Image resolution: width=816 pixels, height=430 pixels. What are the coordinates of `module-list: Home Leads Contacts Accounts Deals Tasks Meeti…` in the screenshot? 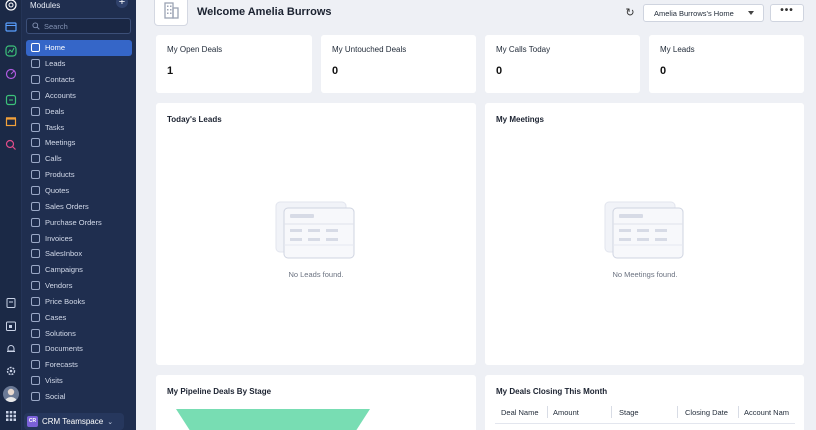 It's located at (79, 222).